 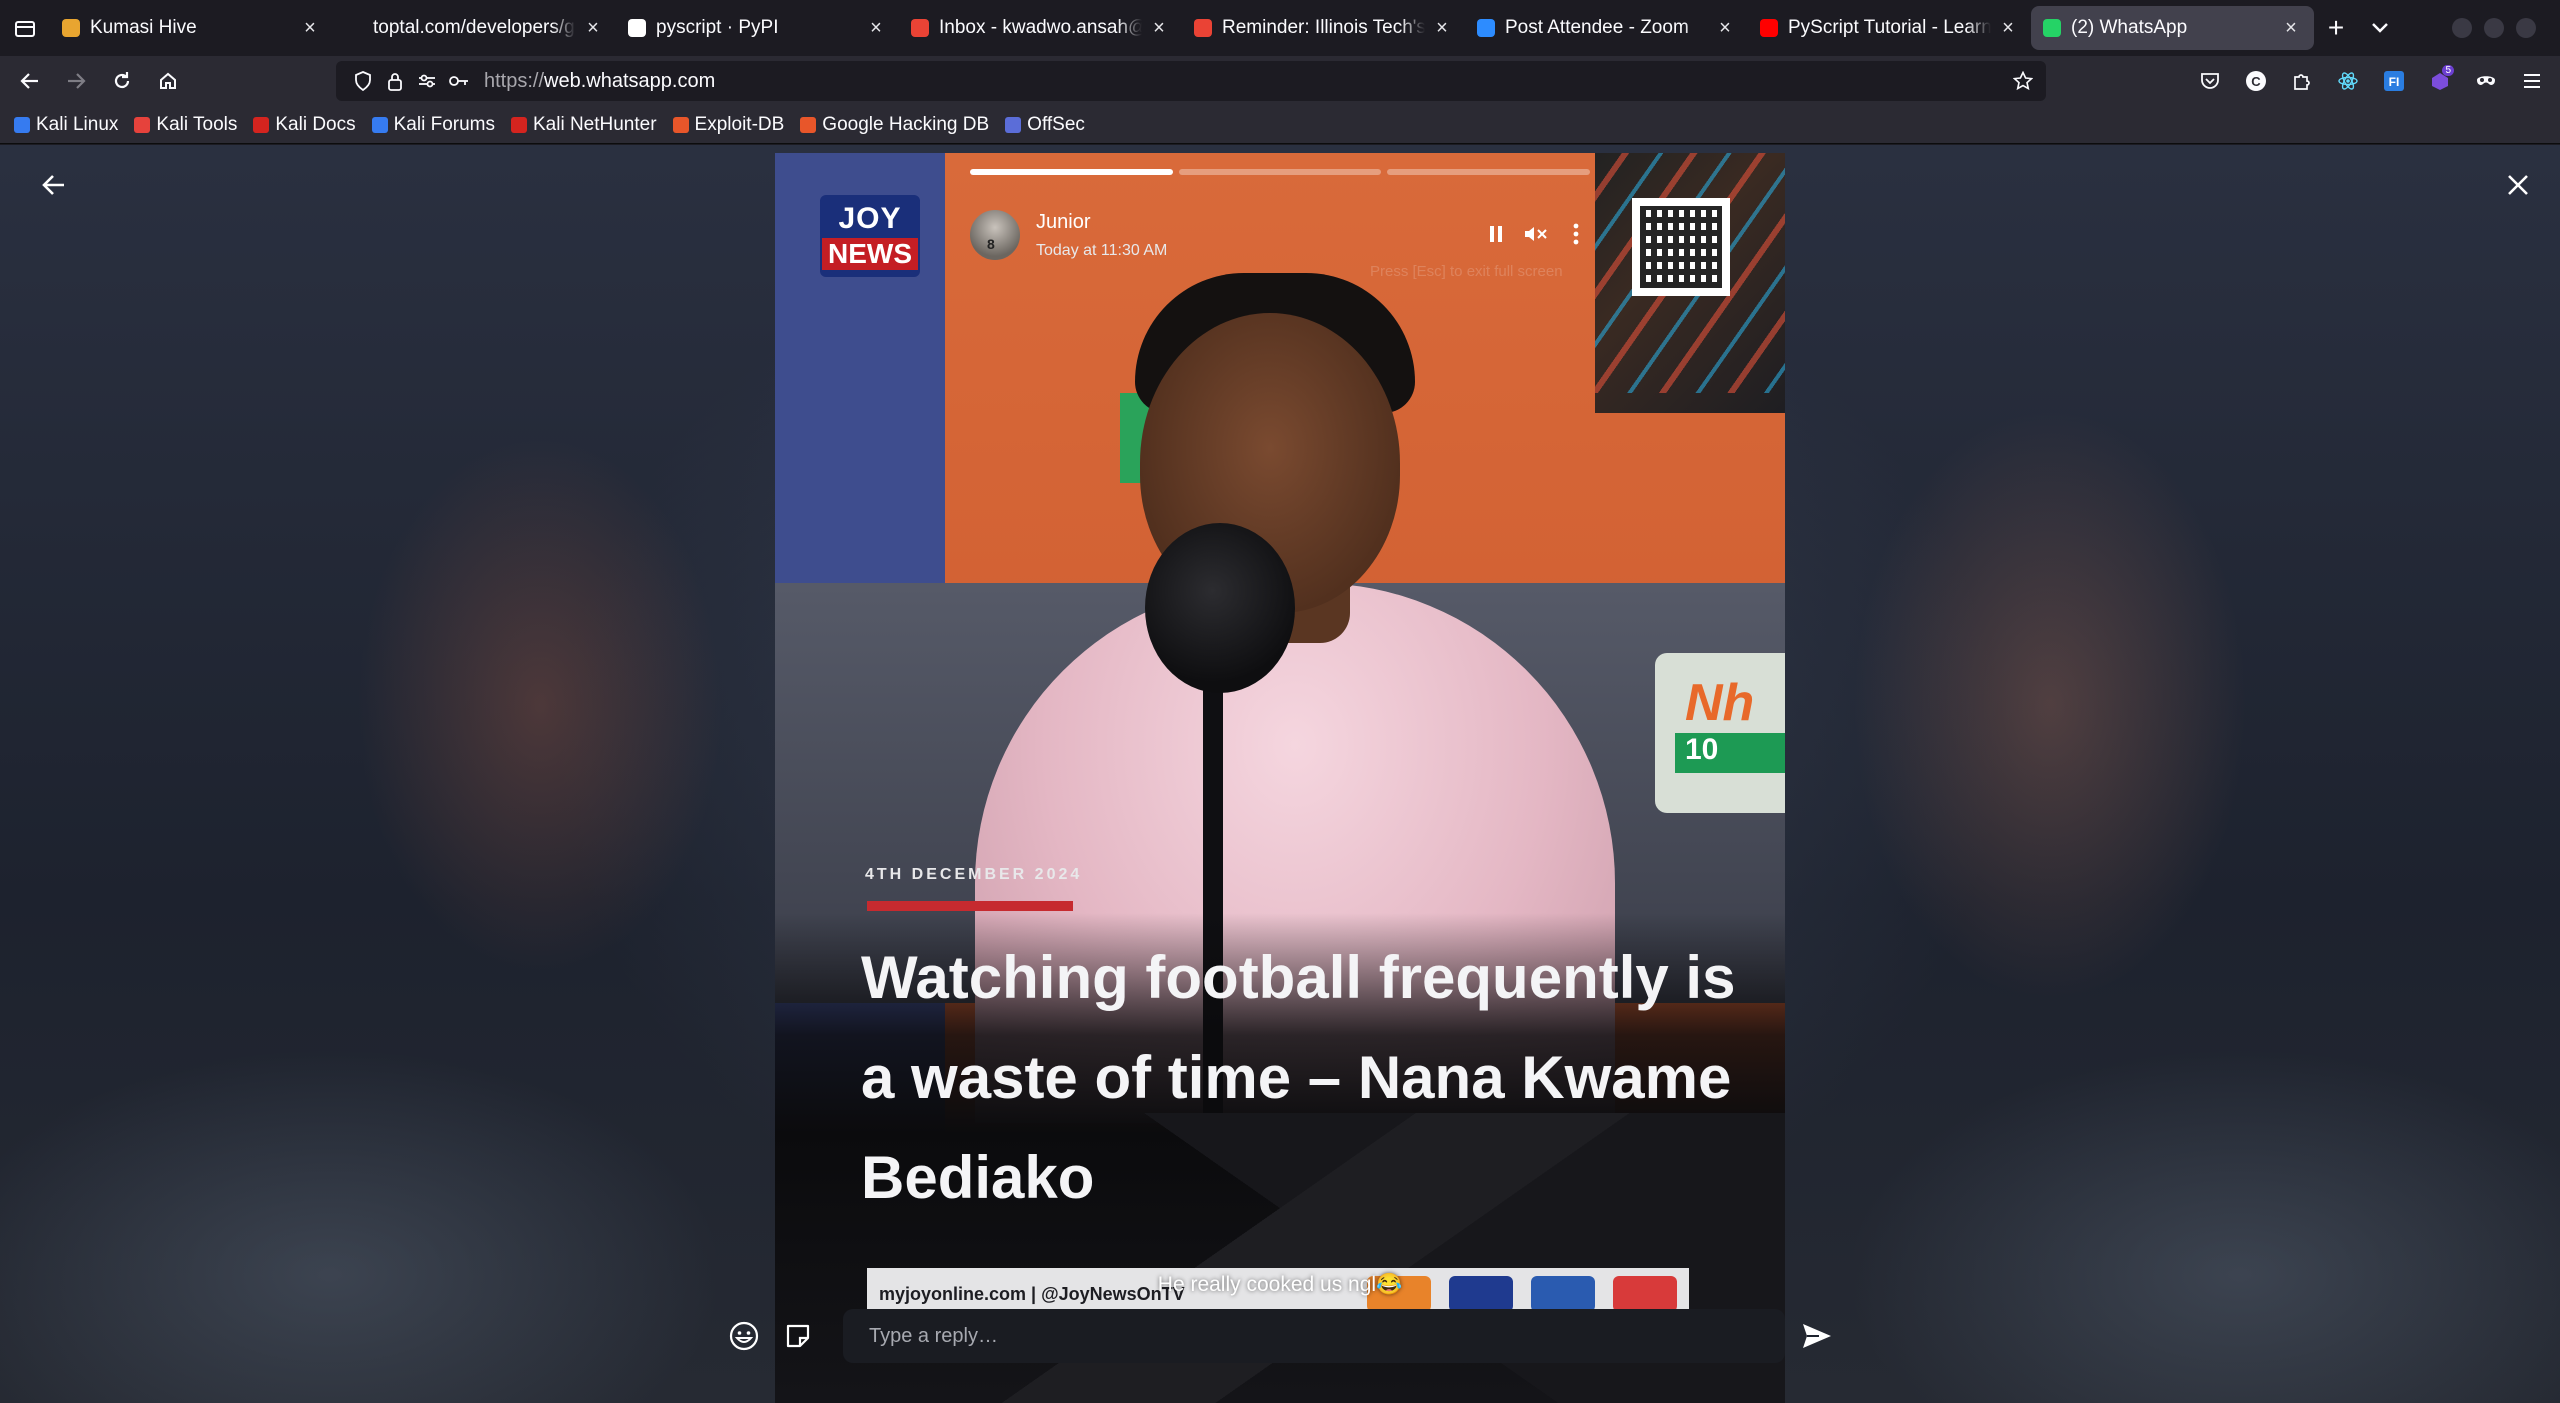 I want to click on contact-name: Junior, so click(x=1101, y=222).